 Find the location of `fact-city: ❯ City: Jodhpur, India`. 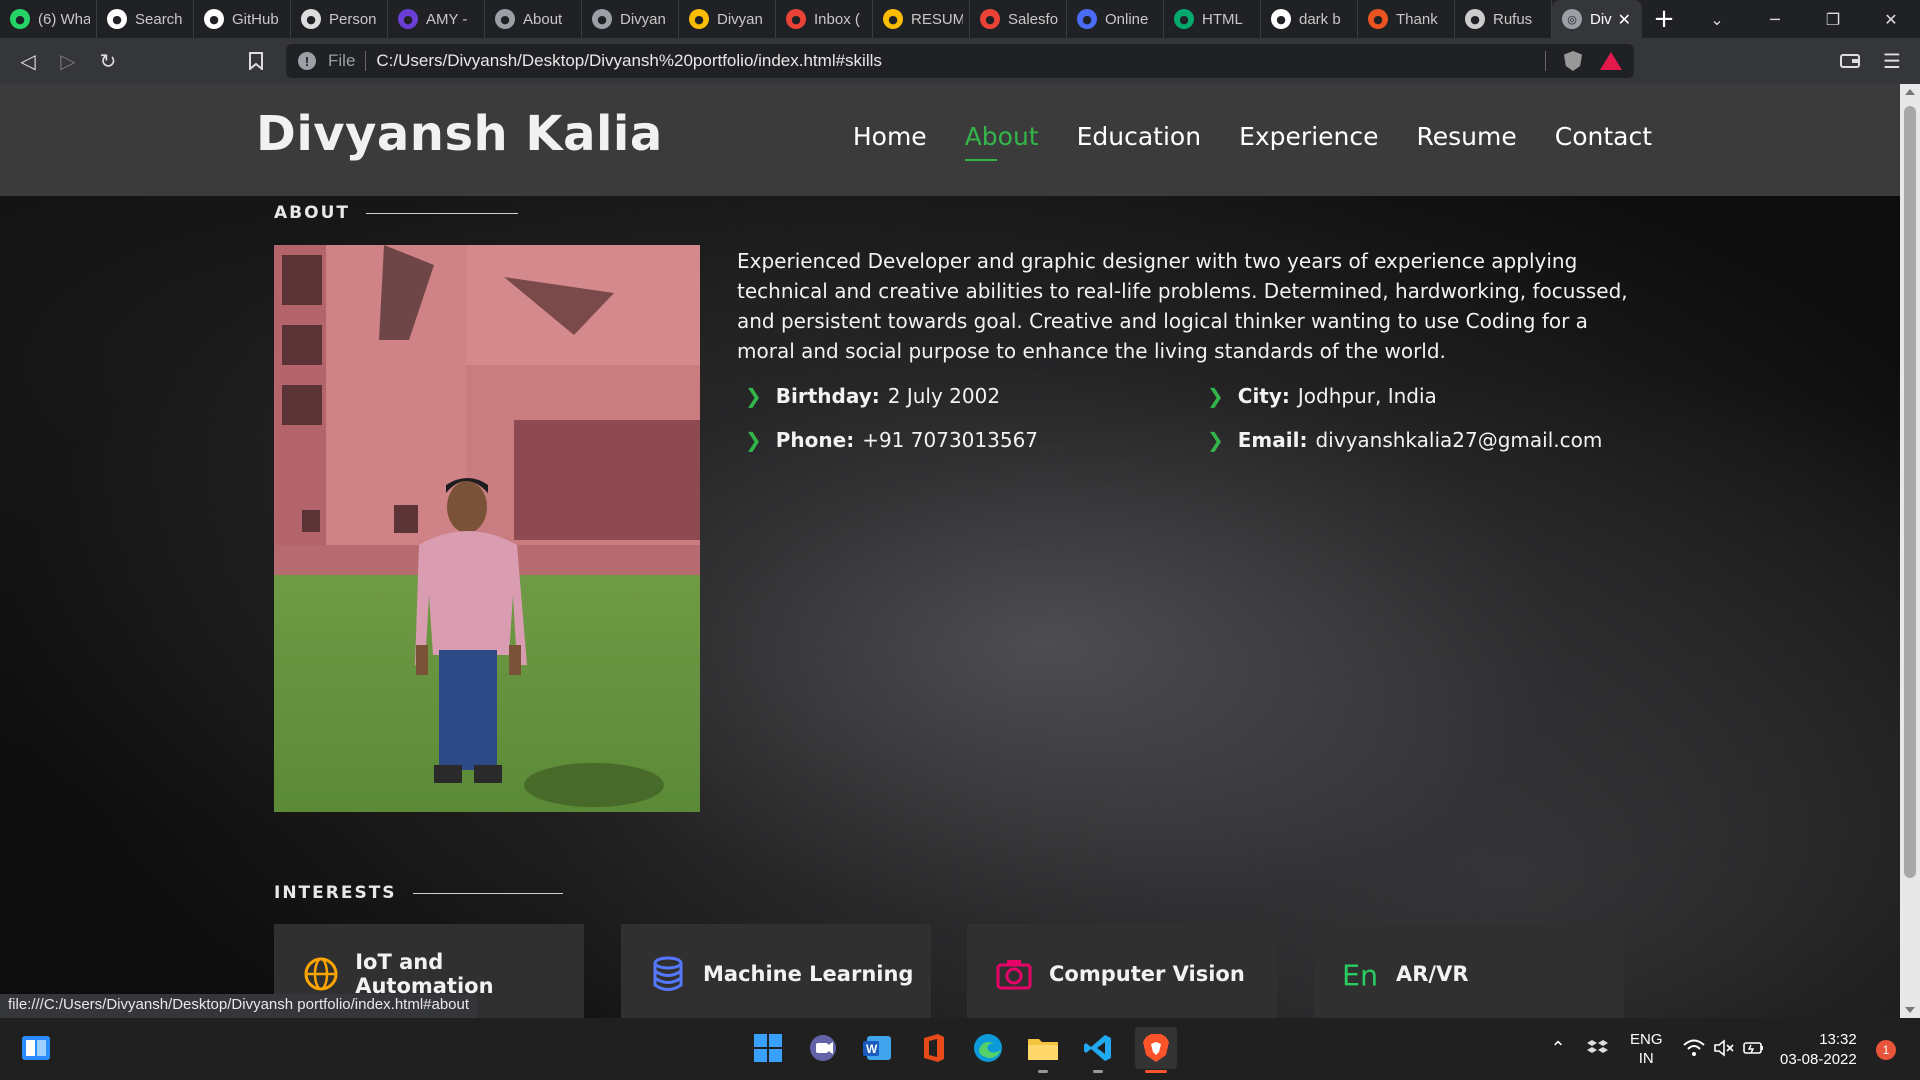

fact-city: ❯ City: Jodhpur, India is located at coordinates (1318, 396).